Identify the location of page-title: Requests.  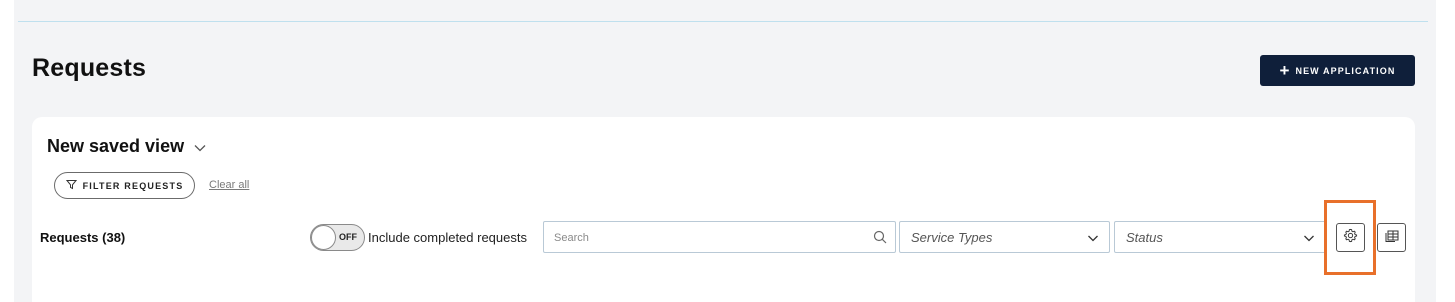
(89, 68).